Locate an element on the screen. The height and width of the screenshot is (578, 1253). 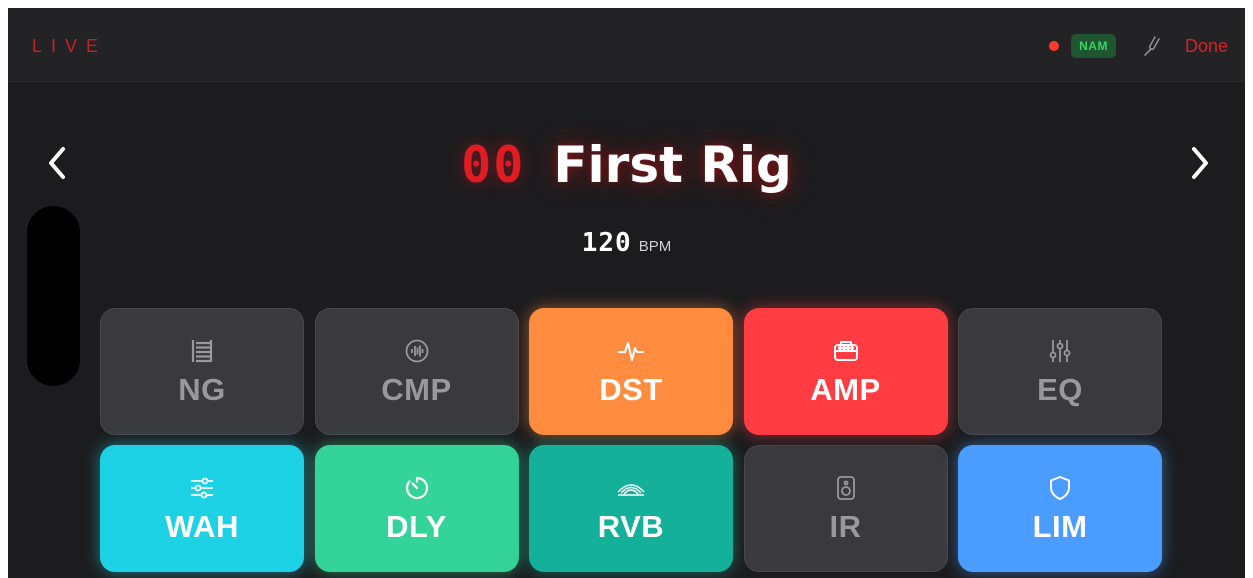
tuning-fork-icon is located at coordinates (1152, 46).